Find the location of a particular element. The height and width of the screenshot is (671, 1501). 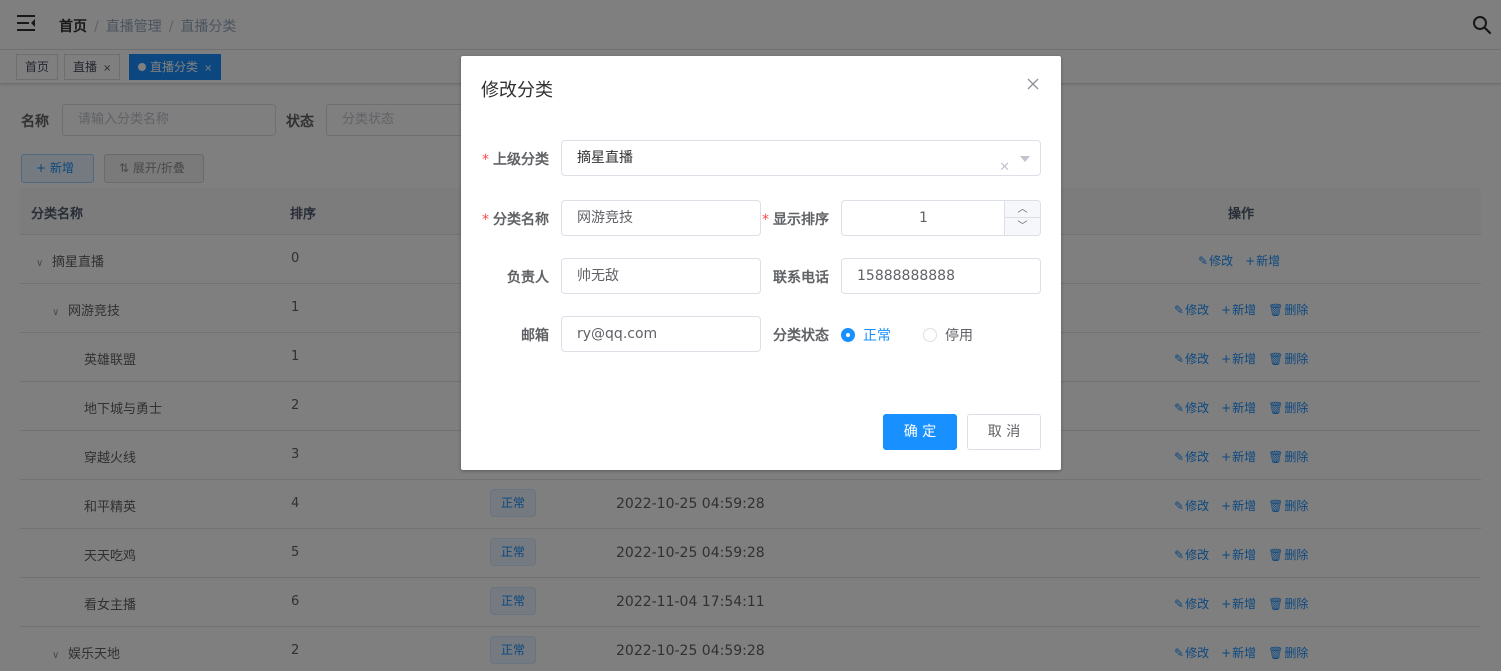

display-order-label: * 显示排序 is located at coordinates (795, 220).